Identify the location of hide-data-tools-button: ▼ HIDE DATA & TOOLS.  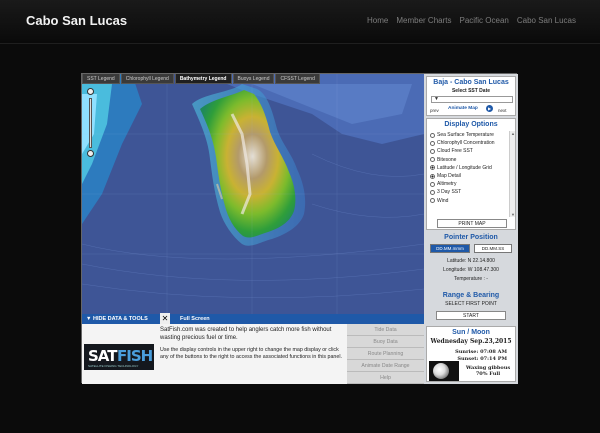
(117, 319).